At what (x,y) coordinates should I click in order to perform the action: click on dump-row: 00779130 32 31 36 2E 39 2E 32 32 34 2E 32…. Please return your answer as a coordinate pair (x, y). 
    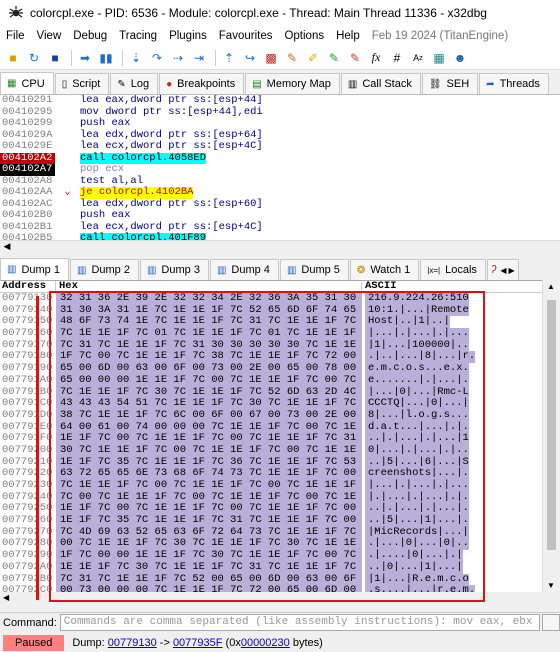
    Looking at the image, I should click on (271, 298).